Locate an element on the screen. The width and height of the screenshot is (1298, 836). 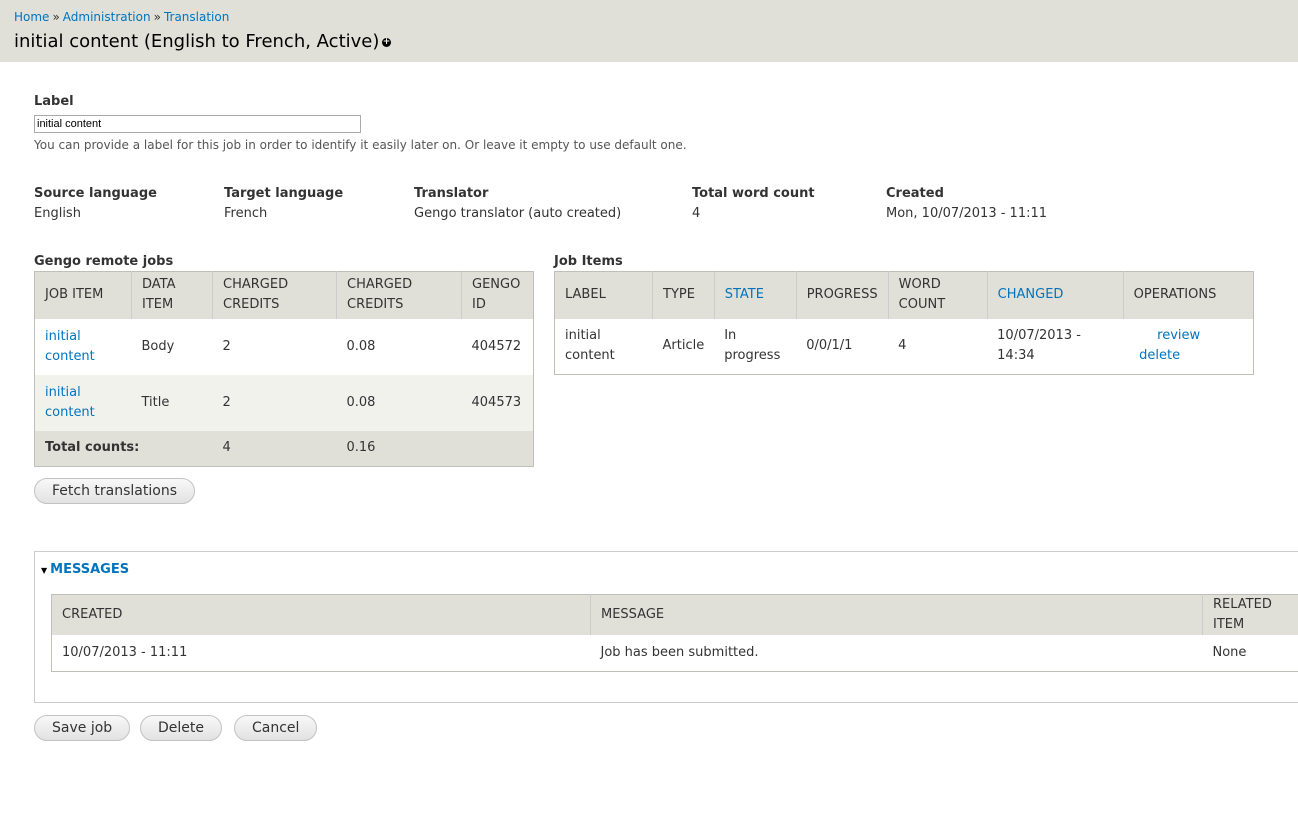
table-row: initial content Title 2 0.08 404573 is located at coordinates (284, 402).